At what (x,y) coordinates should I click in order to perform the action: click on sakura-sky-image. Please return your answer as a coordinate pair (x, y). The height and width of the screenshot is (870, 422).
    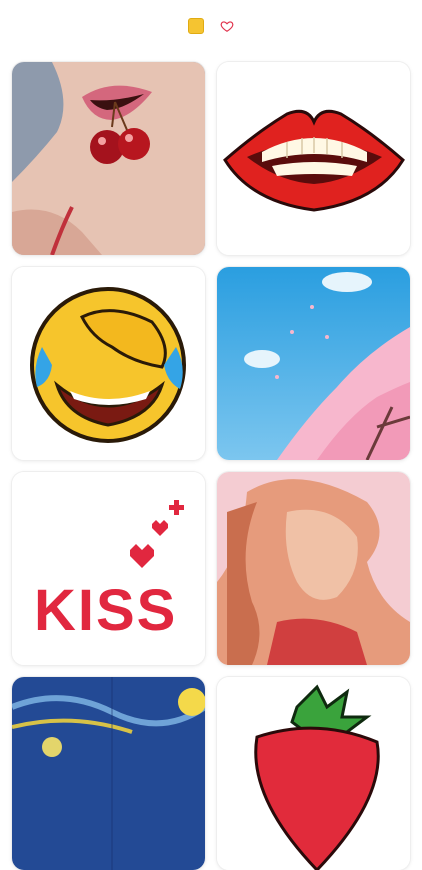
    Looking at the image, I should click on (313, 363).